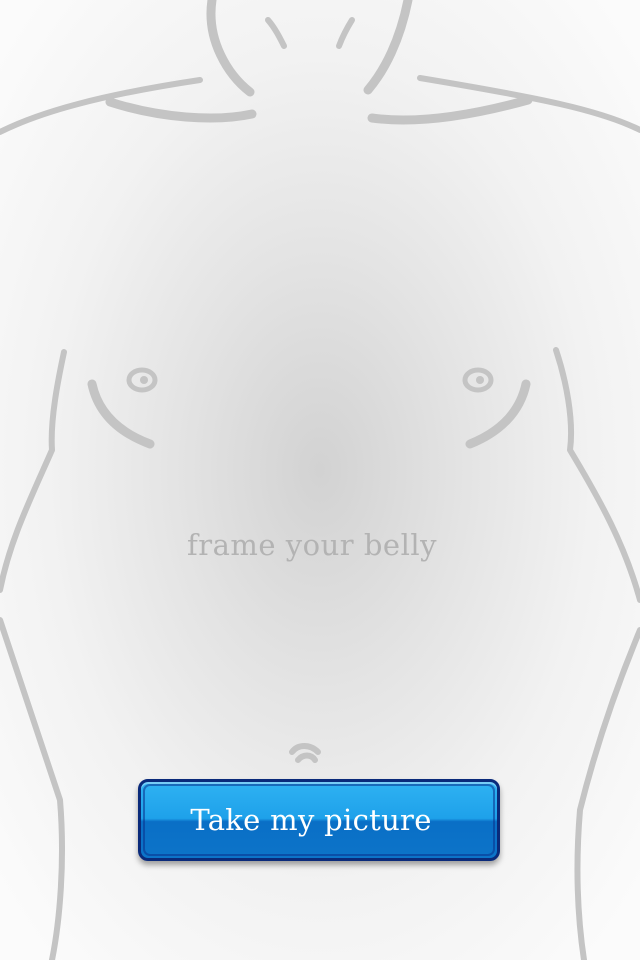  I want to click on navel-mark-inner, so click(306, 757).